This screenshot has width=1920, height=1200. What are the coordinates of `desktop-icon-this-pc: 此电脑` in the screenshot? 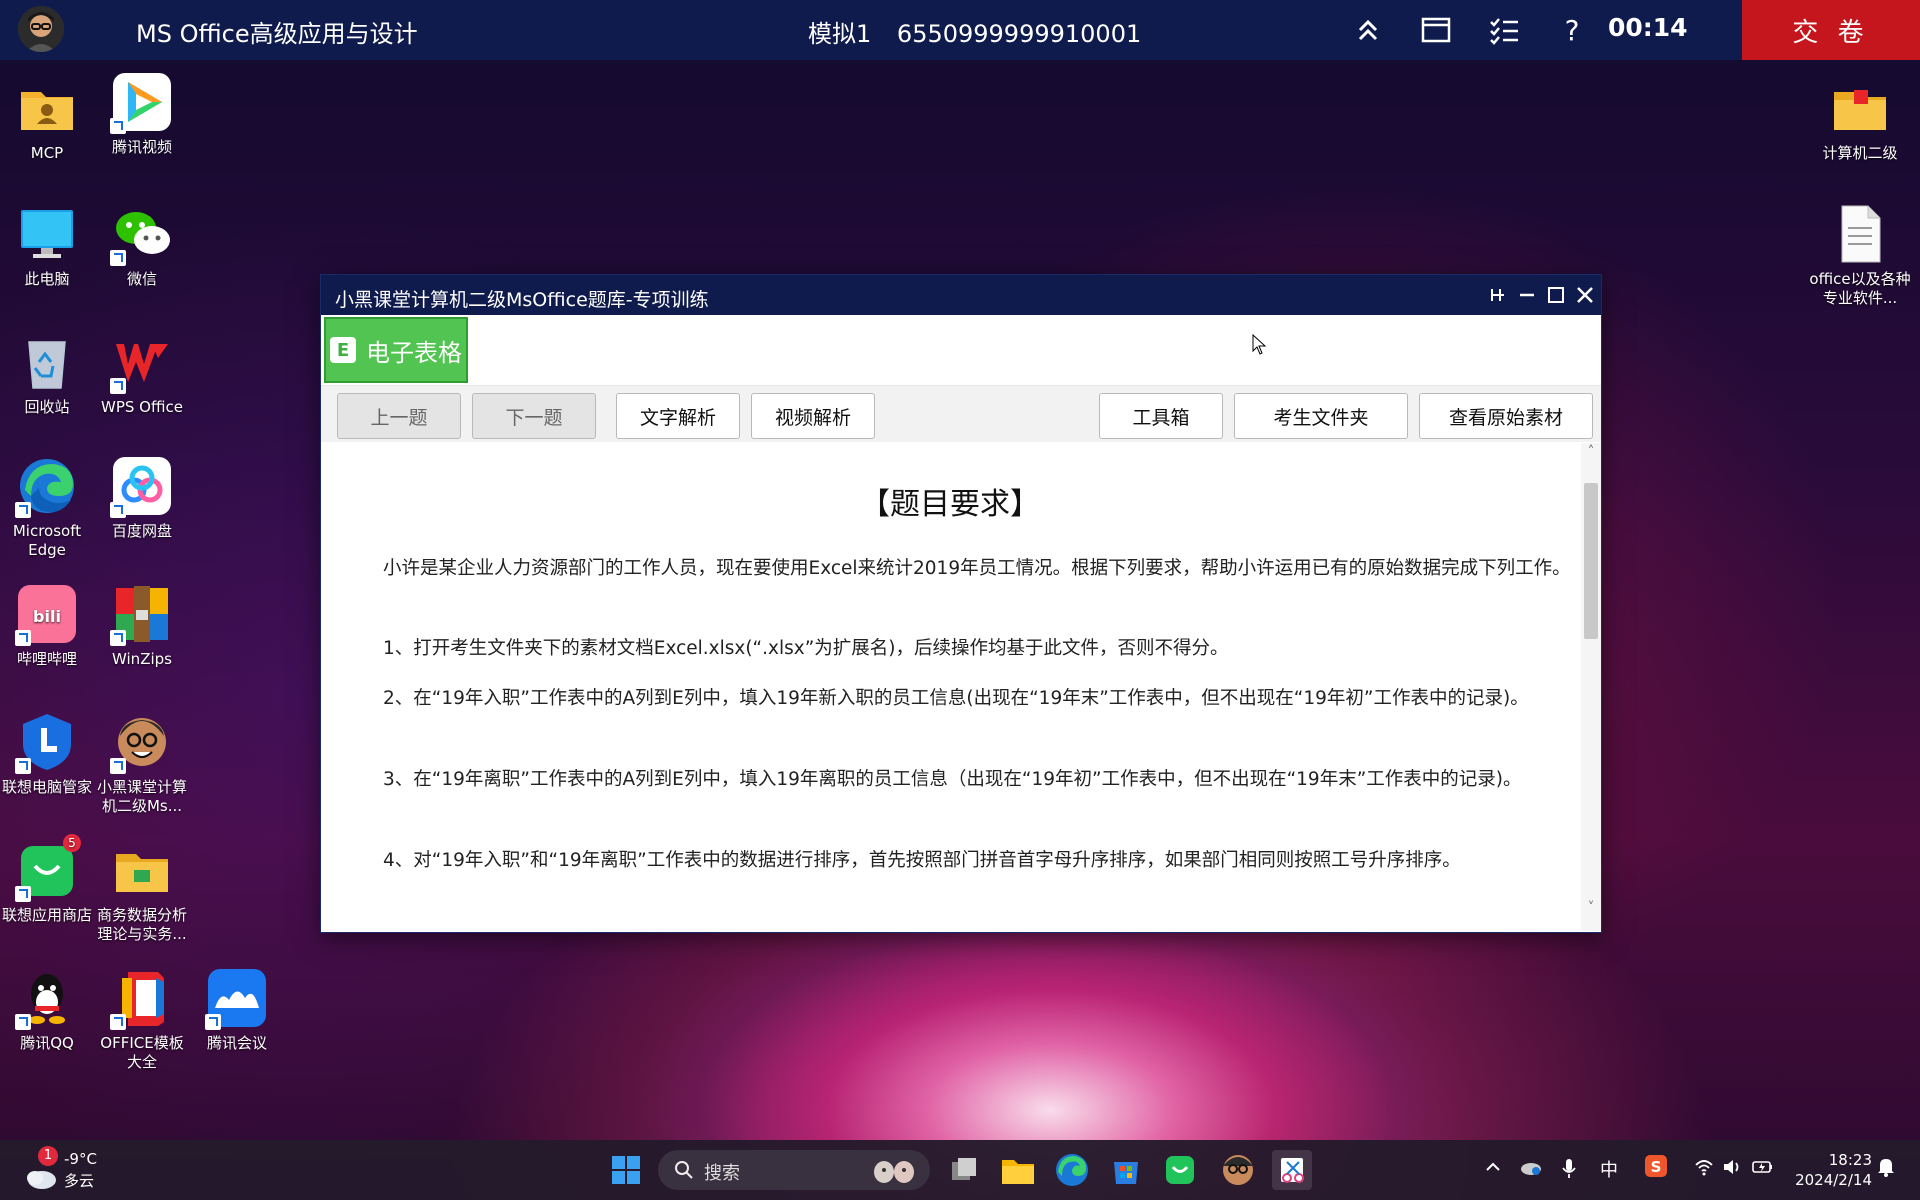 It's located at (47, 246).